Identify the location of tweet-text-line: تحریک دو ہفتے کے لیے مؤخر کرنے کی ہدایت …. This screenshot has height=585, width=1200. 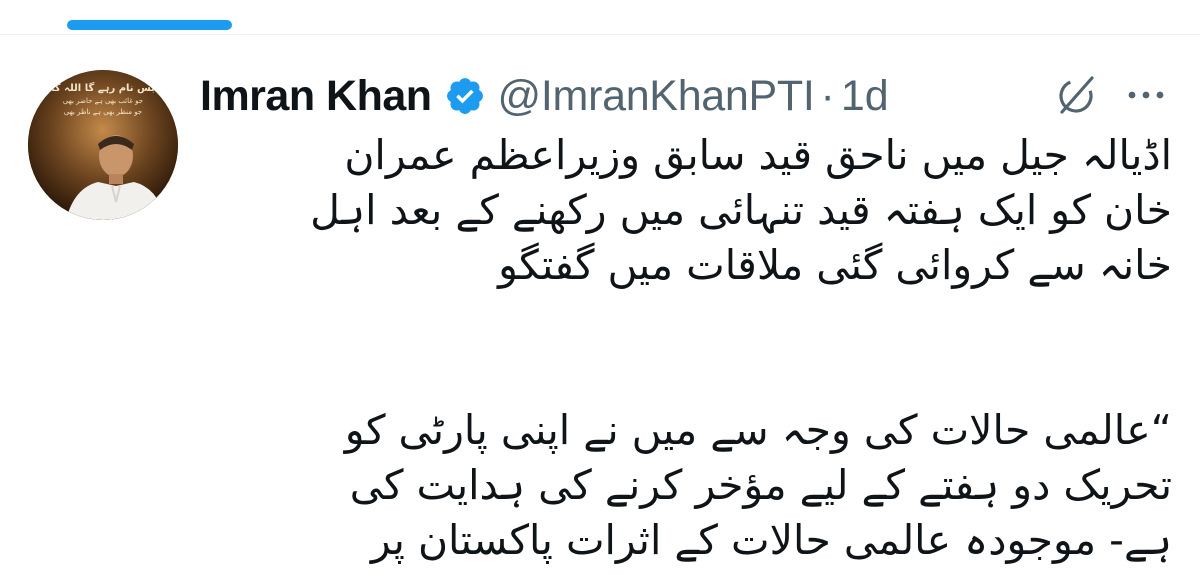
(760, 485).